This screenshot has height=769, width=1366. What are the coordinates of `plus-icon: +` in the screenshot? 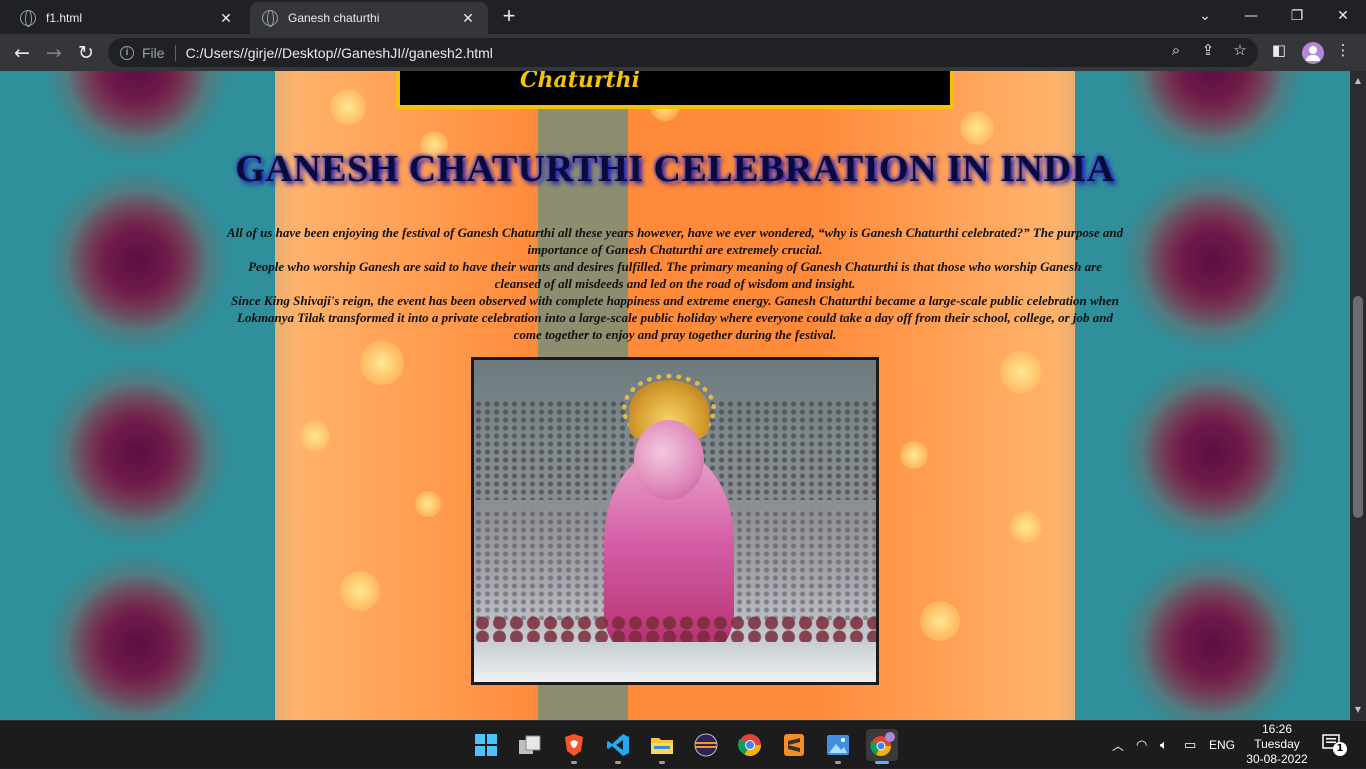 It's located at (509, 16).